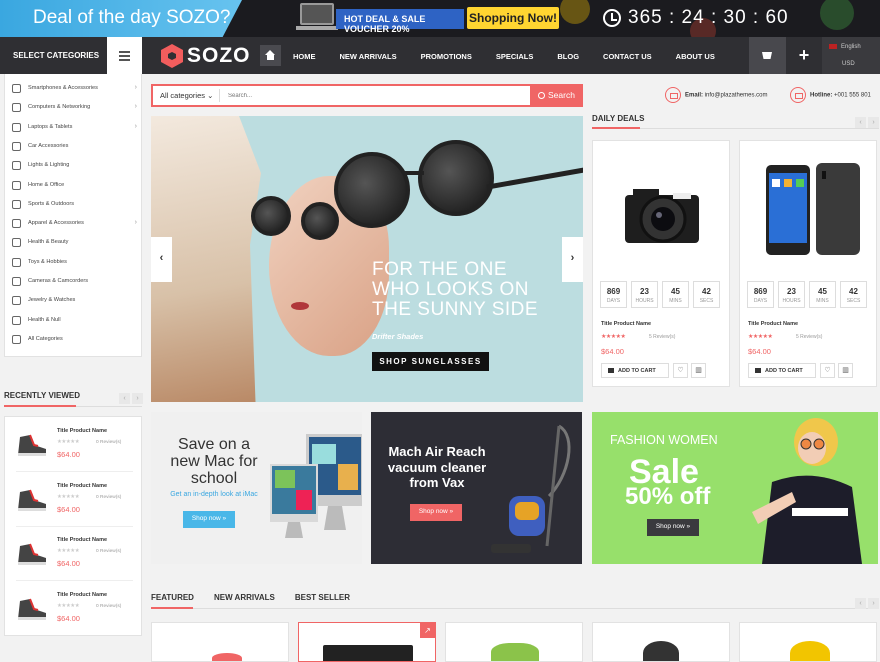  Describe the element at coordinates (735, 488) in the screenshot. I see `fashion-sale-banner: FASHION WOMEN Sale 50% off Shop now »` at that location.